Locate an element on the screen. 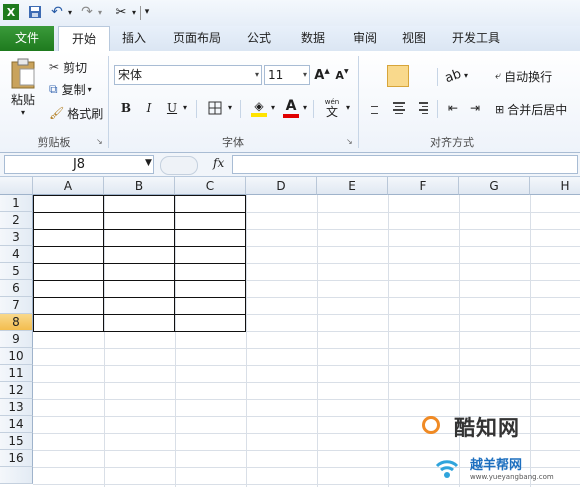  name-box-dropdown-icon: ▼ is located at coordinates (148, 163).